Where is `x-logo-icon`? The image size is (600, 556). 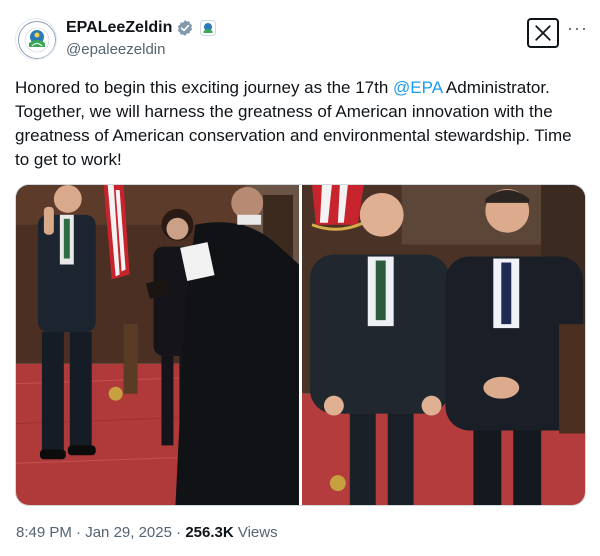 x-logo-icon is located at coordinates (543, 33).